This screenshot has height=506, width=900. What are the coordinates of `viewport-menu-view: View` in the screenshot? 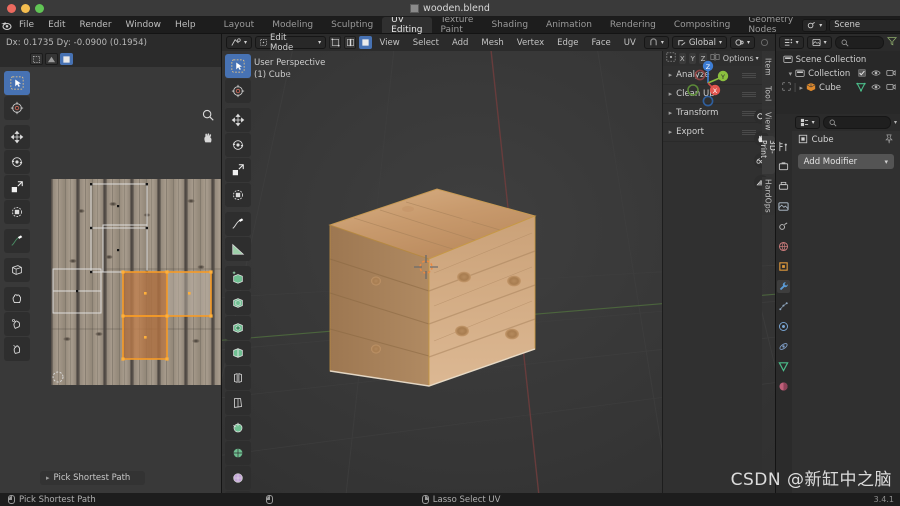 It's located at (390, 43).